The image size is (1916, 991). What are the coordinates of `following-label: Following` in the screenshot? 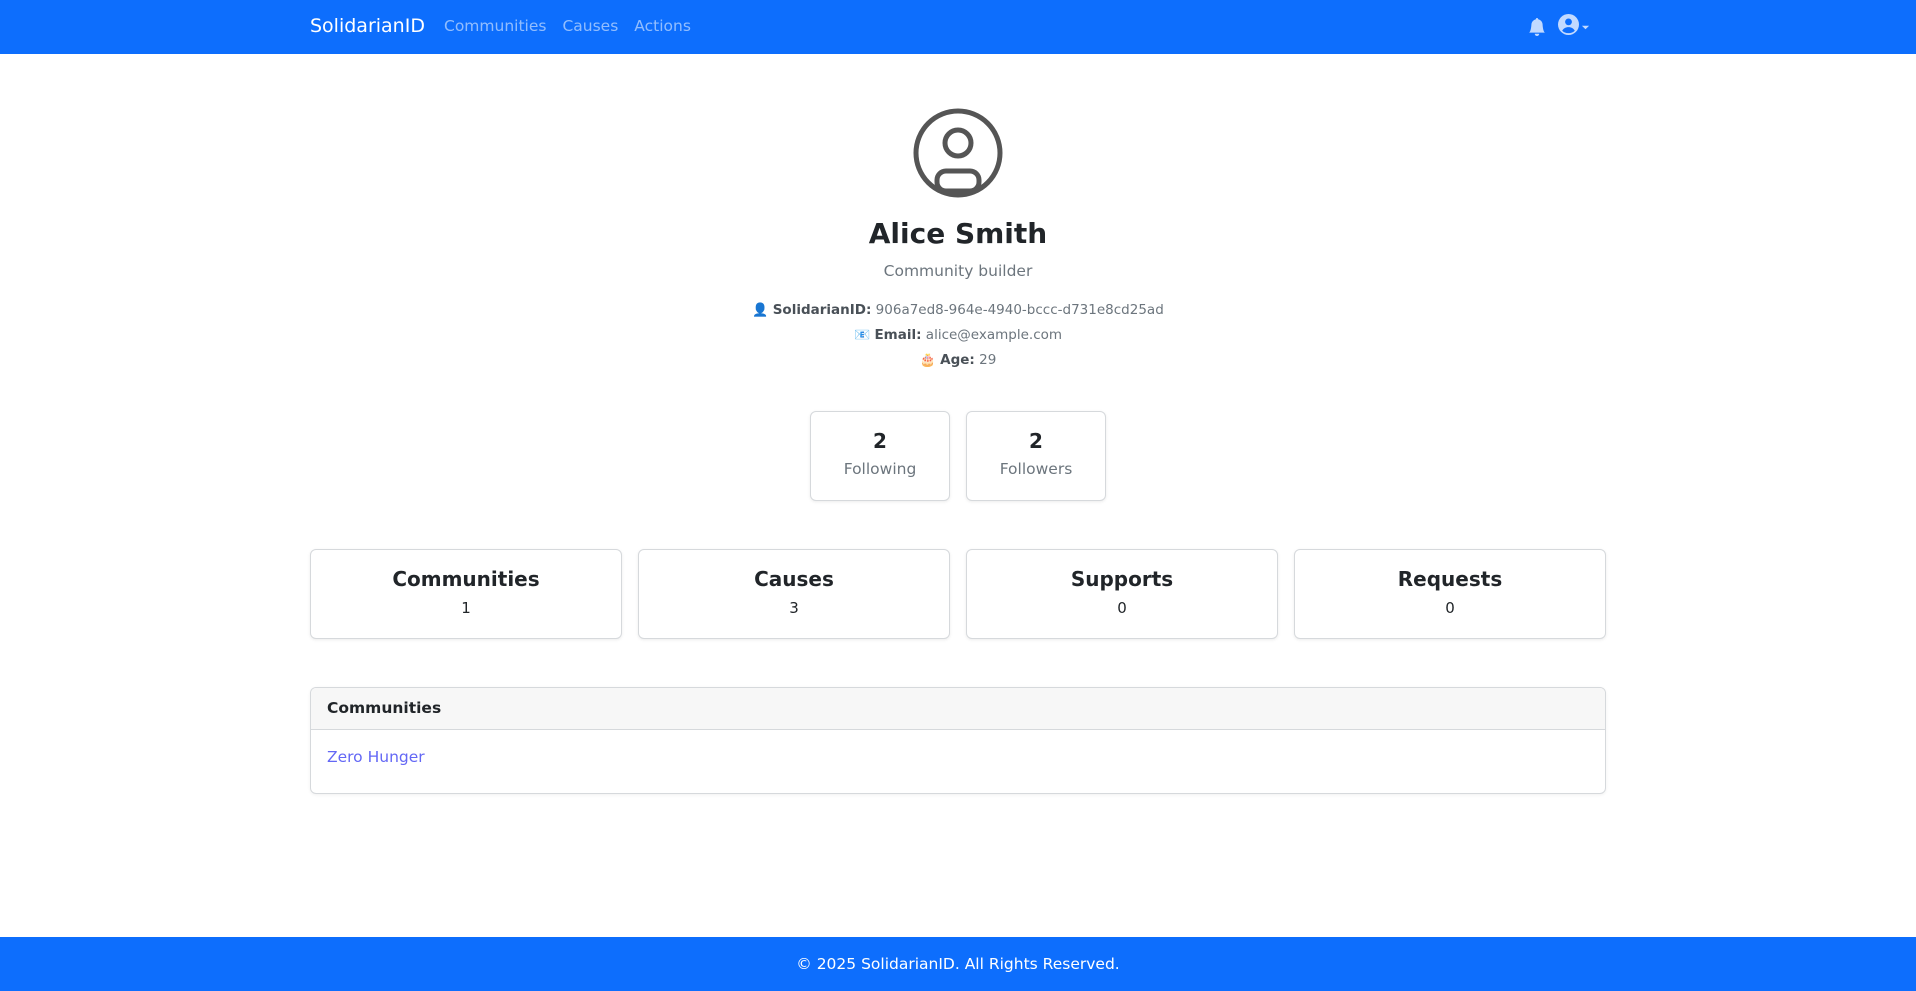 It's located at (880, 469).